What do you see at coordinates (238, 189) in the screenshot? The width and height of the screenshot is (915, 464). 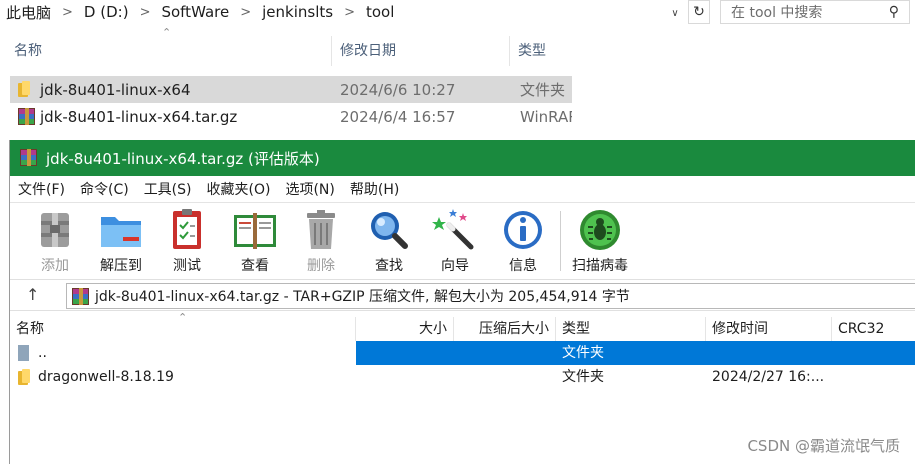 I see `menu-favorites: 收藏夹(O)` at bounding box center [238, 189].